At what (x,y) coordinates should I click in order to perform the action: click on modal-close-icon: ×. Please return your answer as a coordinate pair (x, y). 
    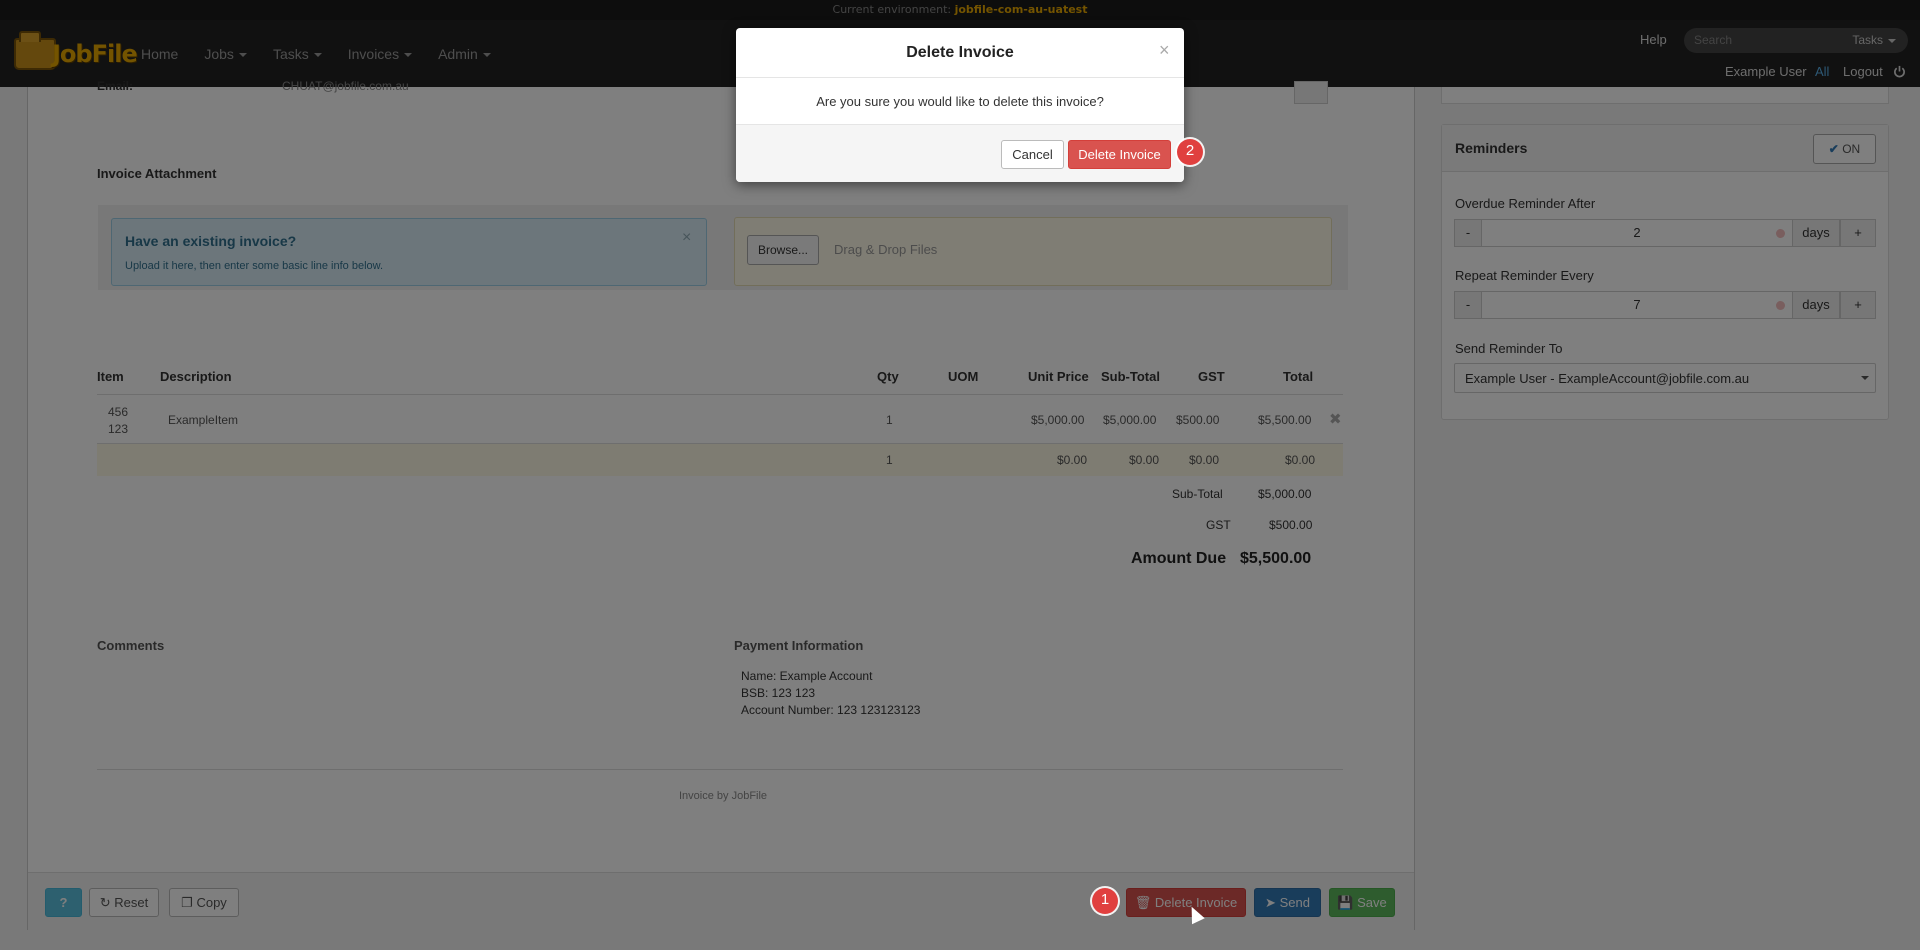
    Looking at the image, I should click on (1164, 50).